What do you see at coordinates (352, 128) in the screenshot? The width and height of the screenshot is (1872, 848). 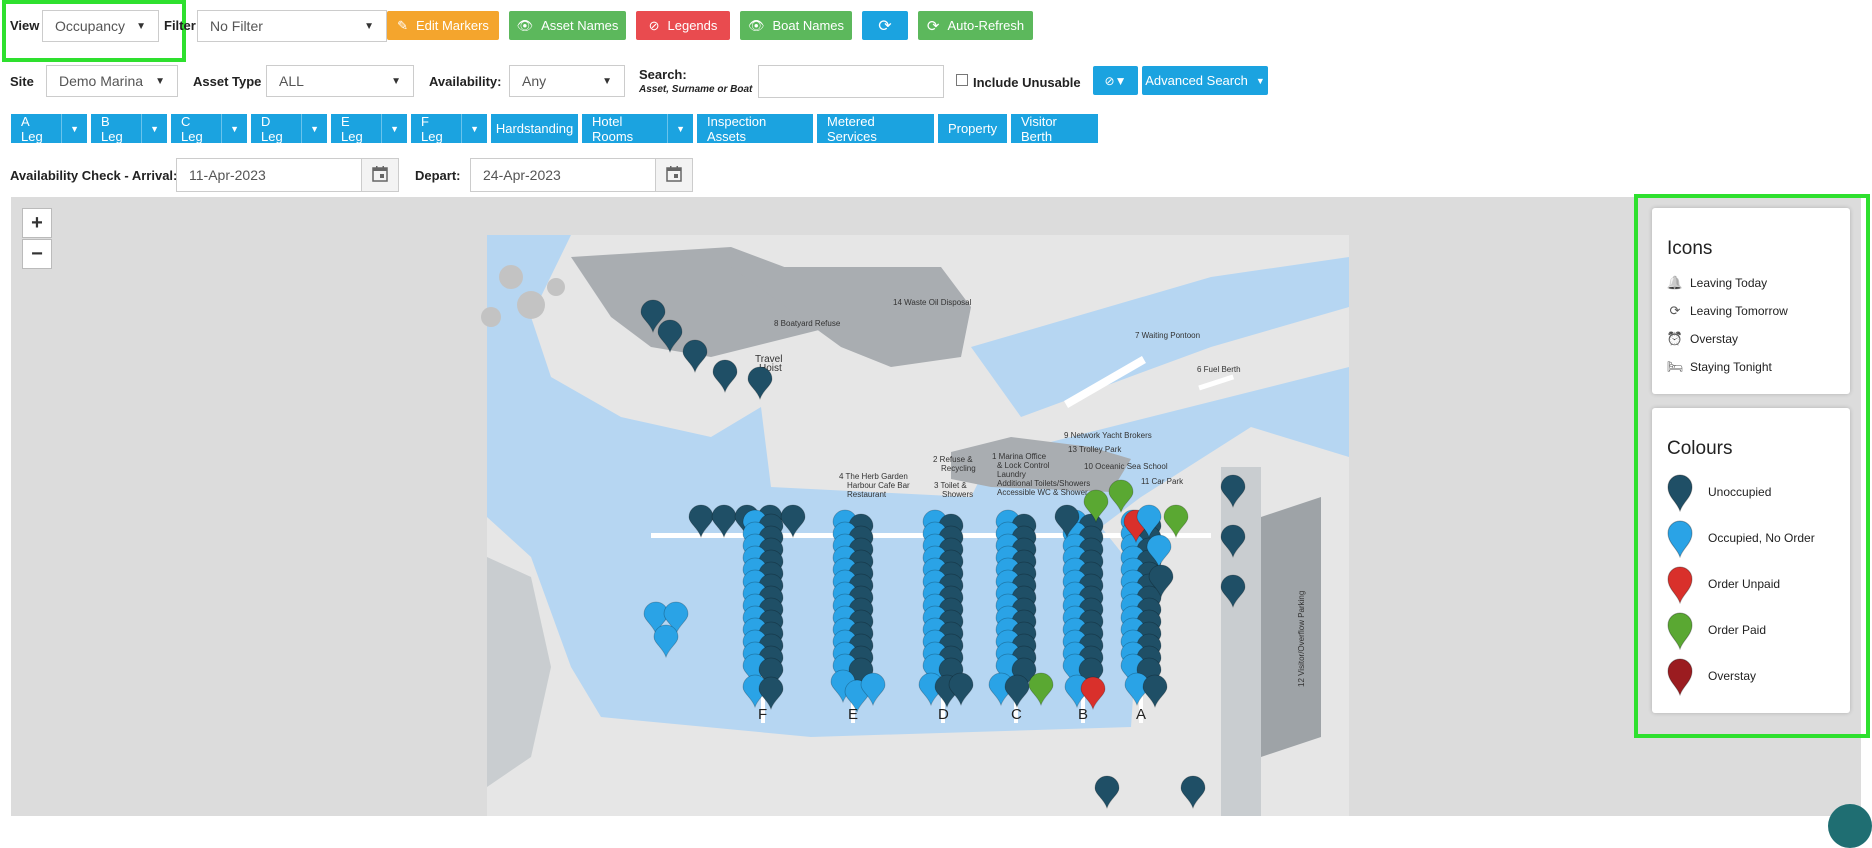 I see `leg-button-label: E Leg` at bounding box center [352, 128].